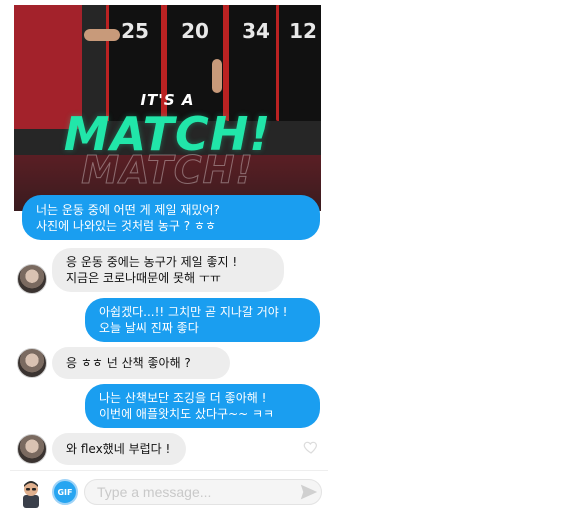  Describe the element at coordinates (256, 31) in the screenshot. I see `jersey-number: 34` at that location.